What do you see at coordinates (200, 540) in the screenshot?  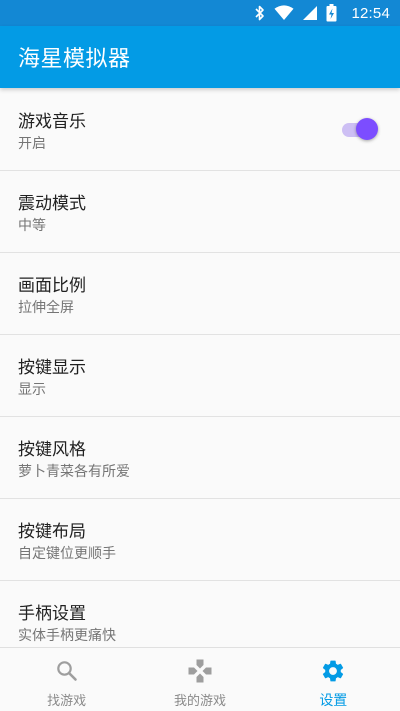 I see `setting-button-layout: 按键布局 自定键位更顺手` at bounding box center [200, 540].